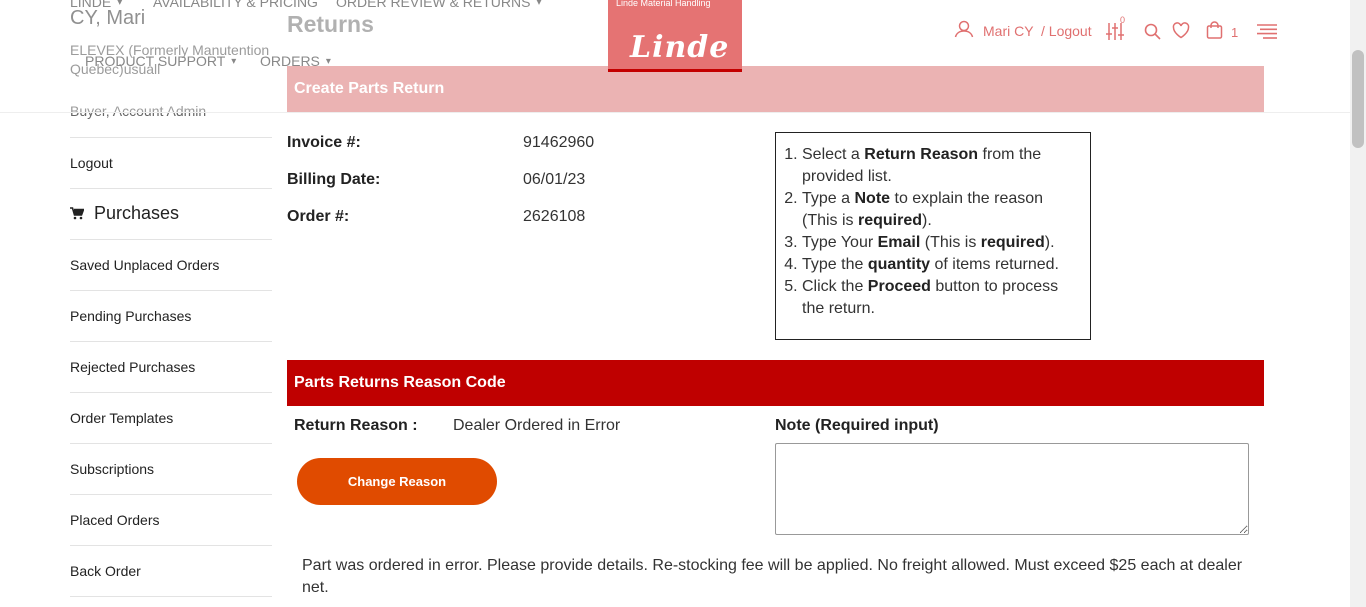 This screenshot has height=607, width=1366. I want to click on menu-icon, so click(1267, 31).